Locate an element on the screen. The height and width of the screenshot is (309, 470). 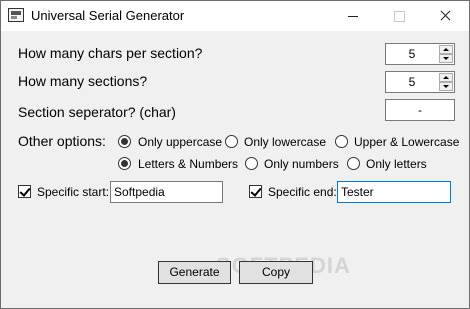
radio-only-letters is located at coordinates (353, 163).